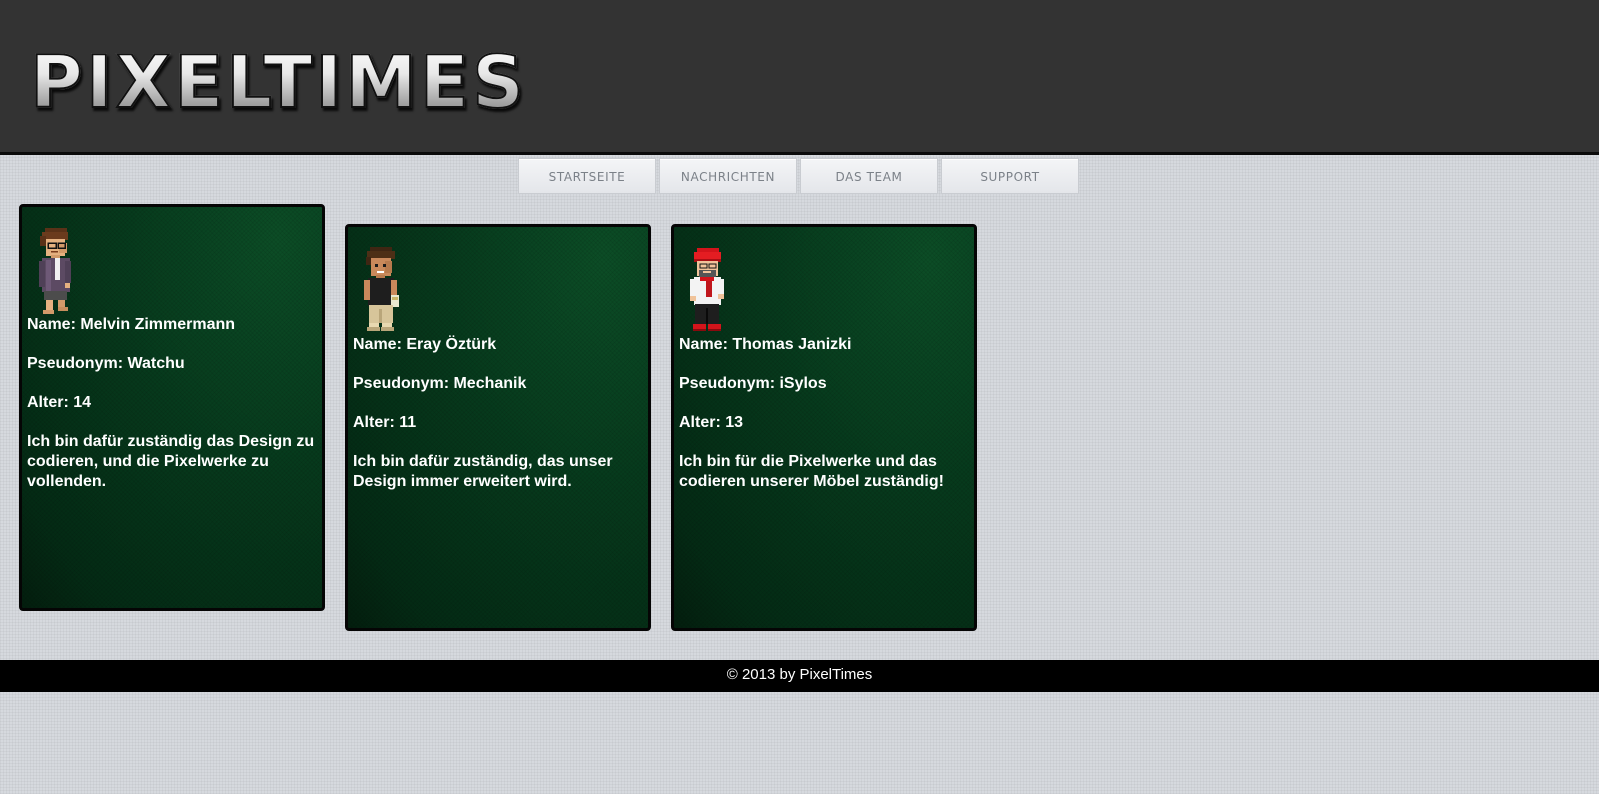  I want to click on member-age: Alter: 11, so click(385, 422).